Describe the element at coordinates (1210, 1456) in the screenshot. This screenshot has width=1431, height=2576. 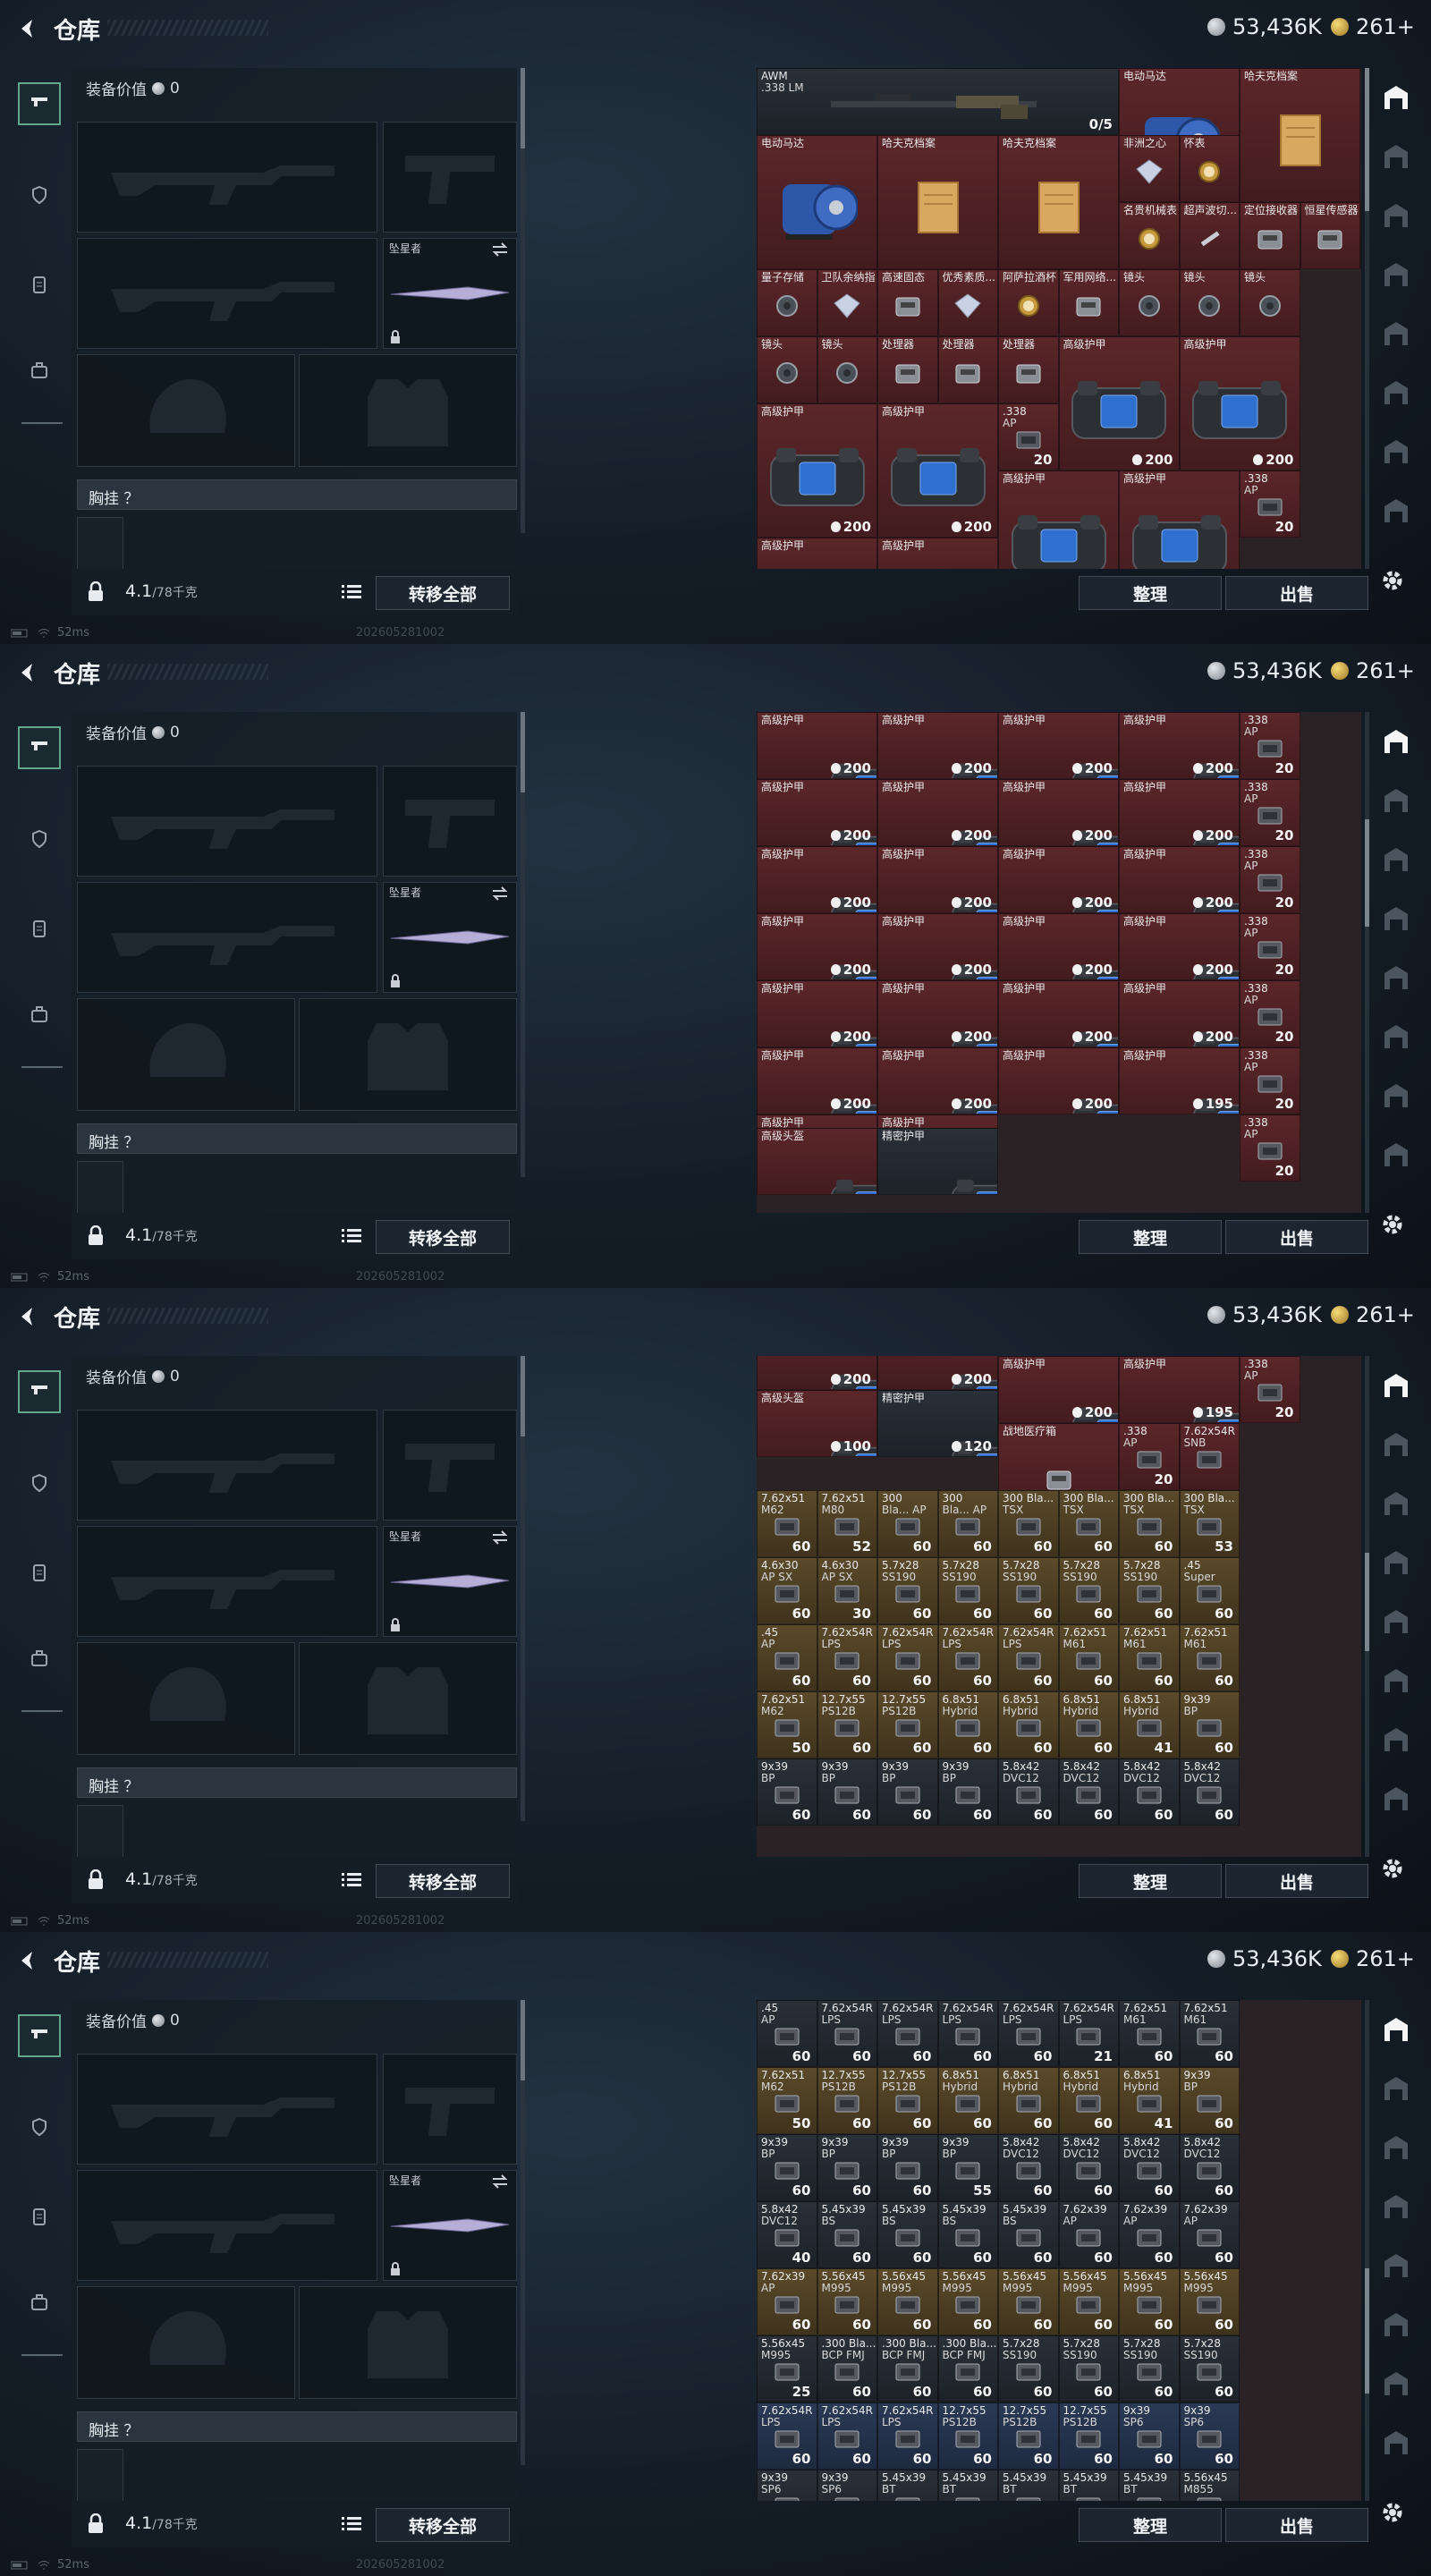
I see `storage-item: 7.62x54R SNB` at that location.